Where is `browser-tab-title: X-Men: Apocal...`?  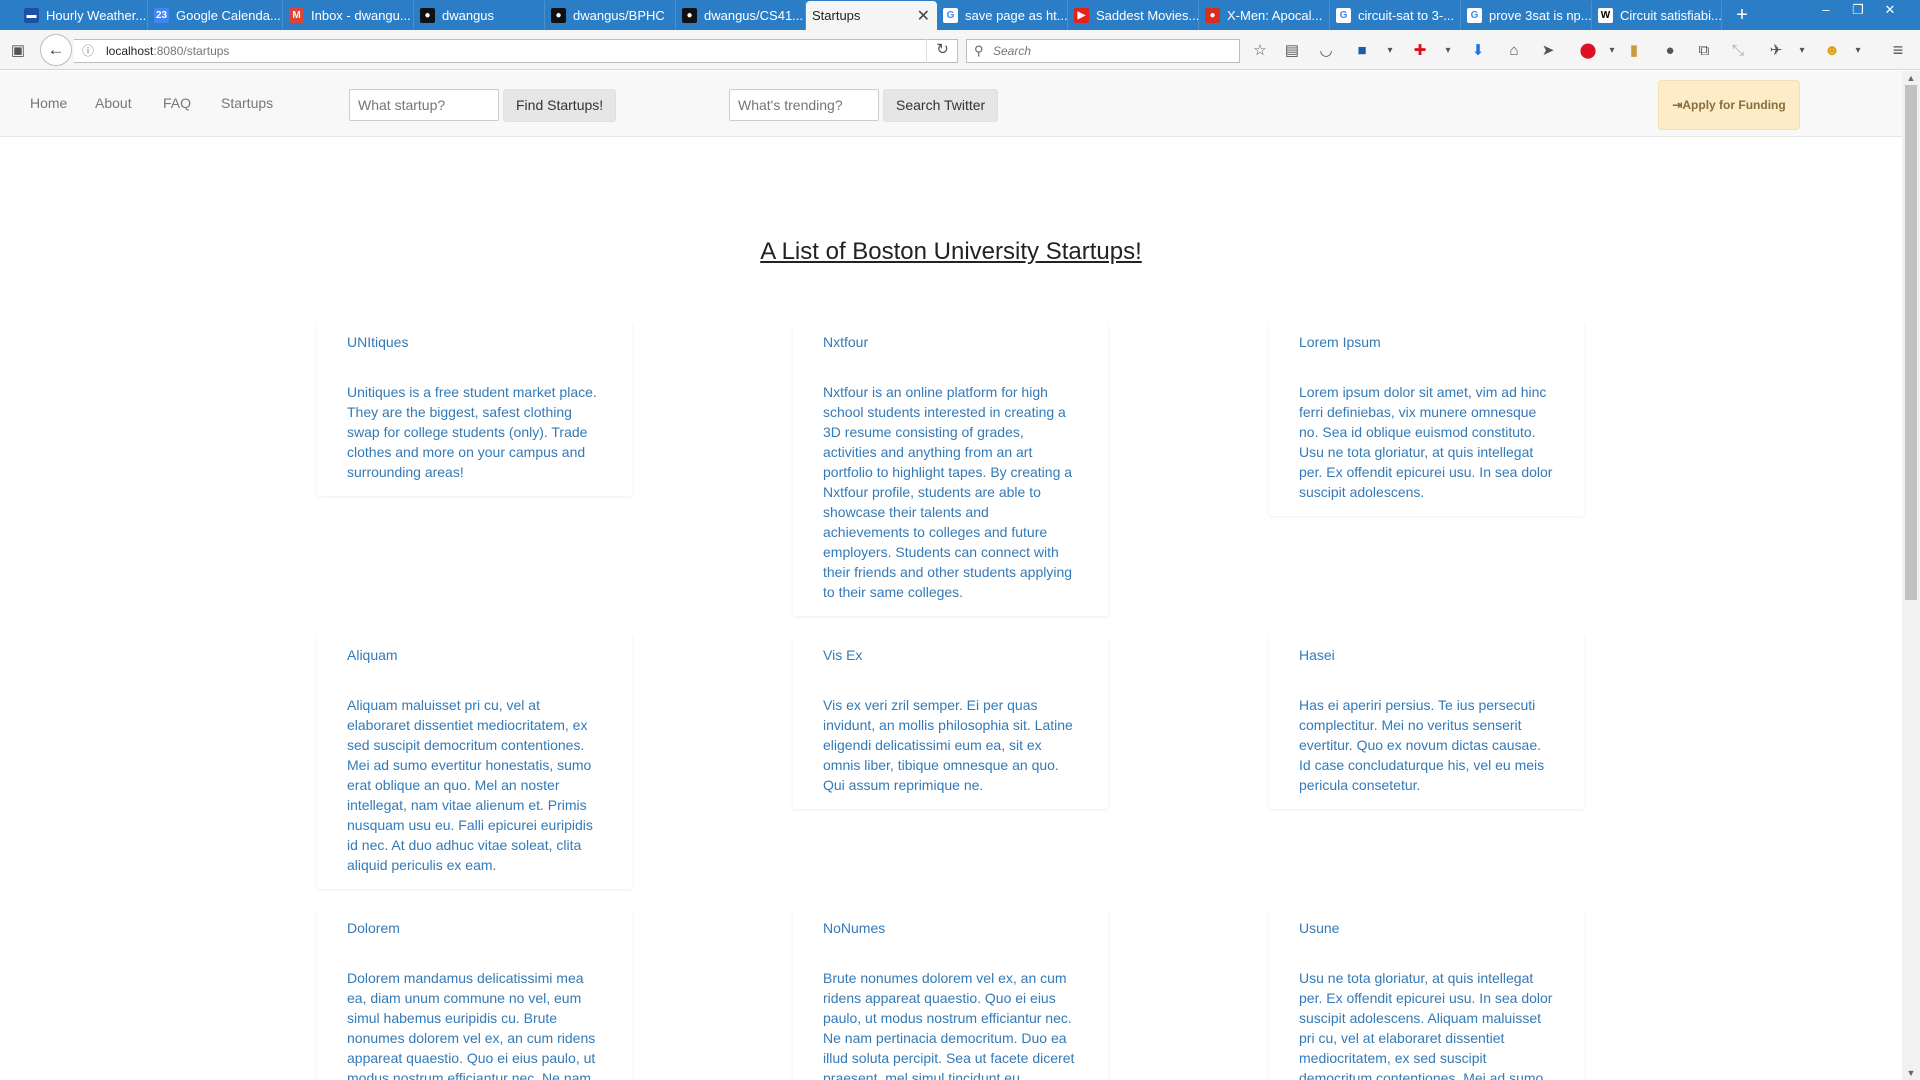 browser-tab-title: X-Men: Apocal... is located at coordinates (1275, 15).